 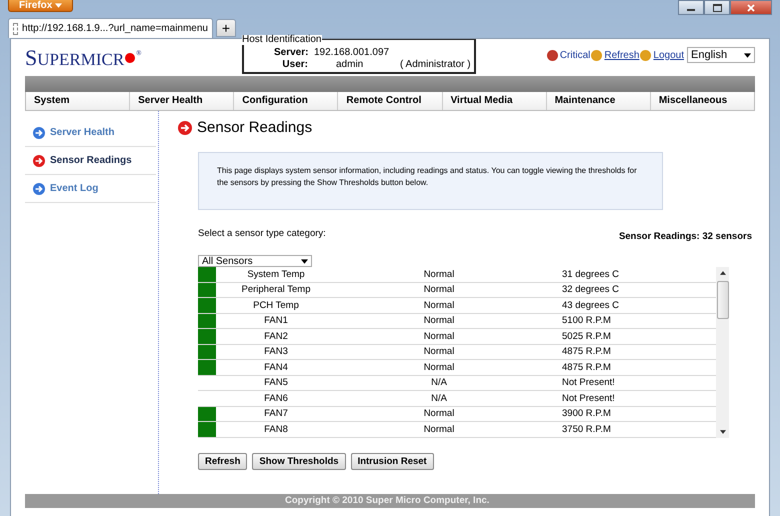 What do you see at coordinates (276, 429) in the screenshot?
I see `sensor-name: FAN8` at bounding box center [276, 429].